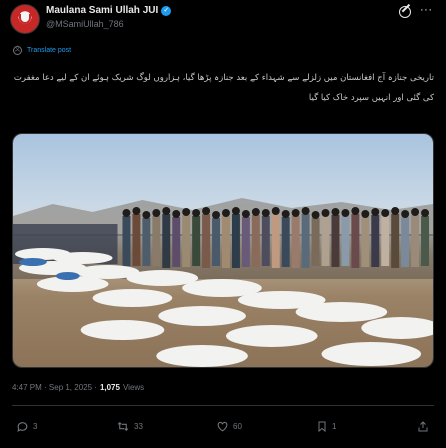  Describe the element at coordinates (22, 427) in the screenshot. I see `reply-icon` at that location.